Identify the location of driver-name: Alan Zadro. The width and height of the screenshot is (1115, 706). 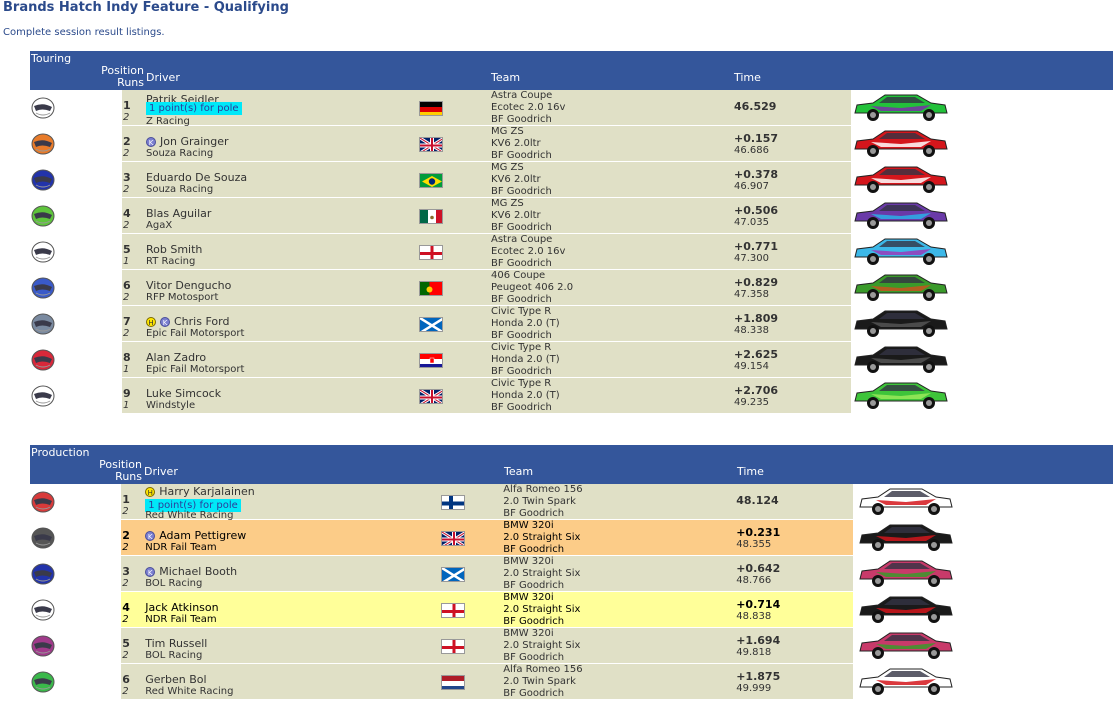
(176, 357).